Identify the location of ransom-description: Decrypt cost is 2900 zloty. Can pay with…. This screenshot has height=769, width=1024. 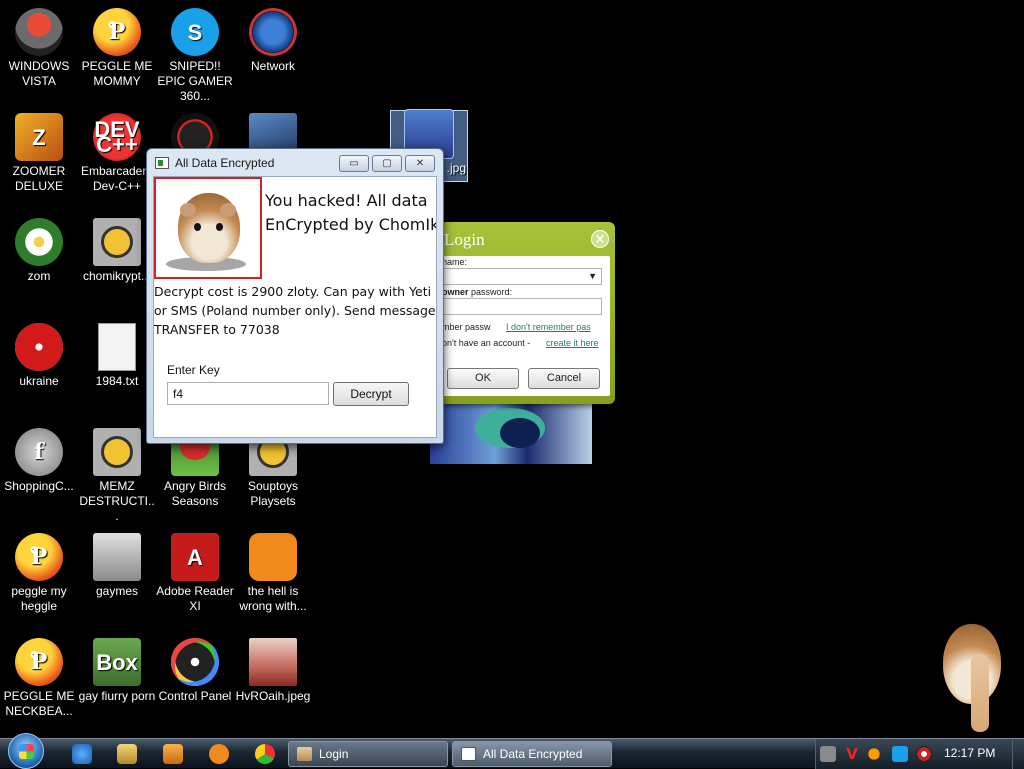
(295, 310).